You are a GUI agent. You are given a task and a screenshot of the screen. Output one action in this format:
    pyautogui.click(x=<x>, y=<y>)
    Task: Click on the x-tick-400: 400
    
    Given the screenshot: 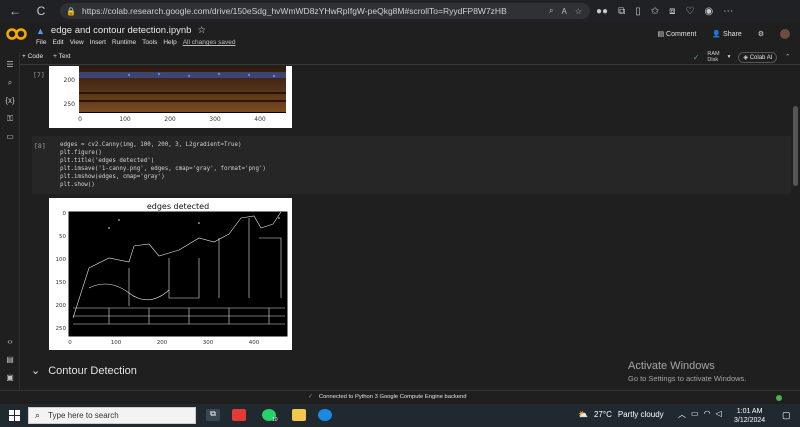 What is the action you would take?
    pyautogui.click(x=260, y=119)
    